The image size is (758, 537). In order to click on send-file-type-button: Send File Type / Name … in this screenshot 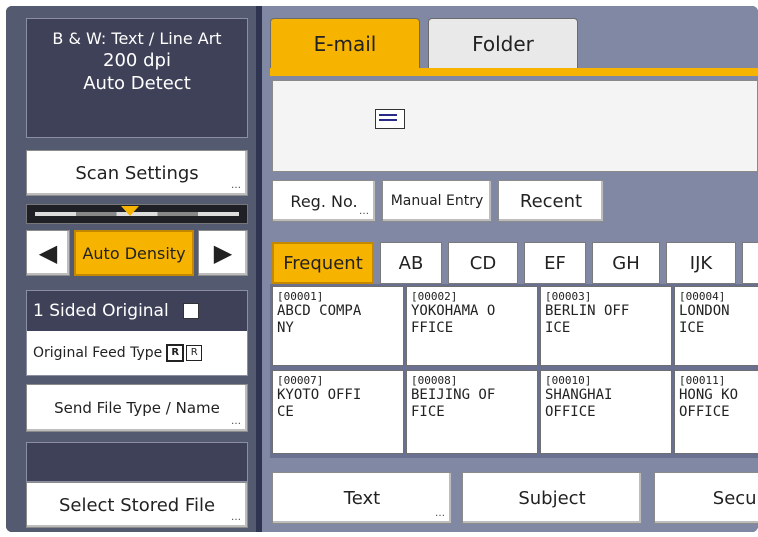, I will do `click(137, 408)`.